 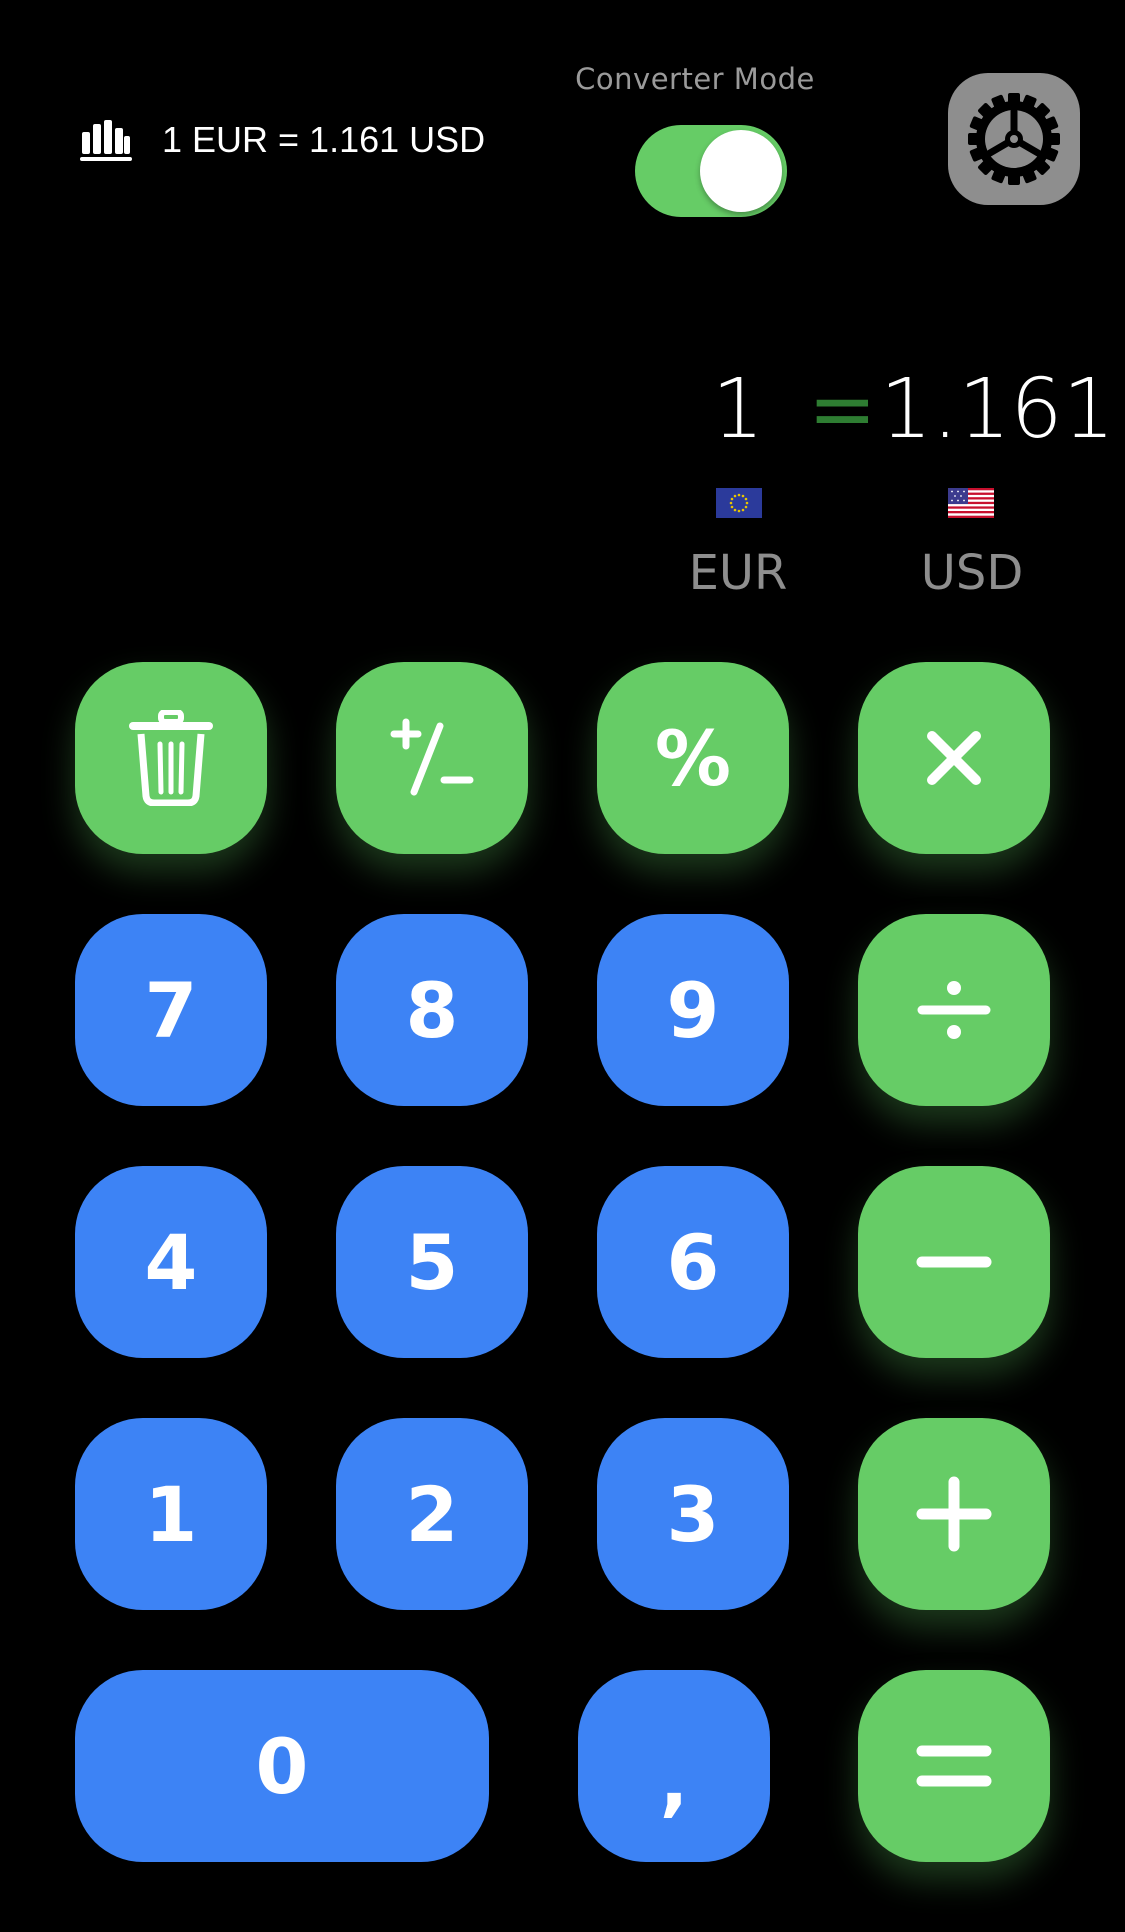 I want to click on digit-6-button: 6, so click(x=693, y=1262).